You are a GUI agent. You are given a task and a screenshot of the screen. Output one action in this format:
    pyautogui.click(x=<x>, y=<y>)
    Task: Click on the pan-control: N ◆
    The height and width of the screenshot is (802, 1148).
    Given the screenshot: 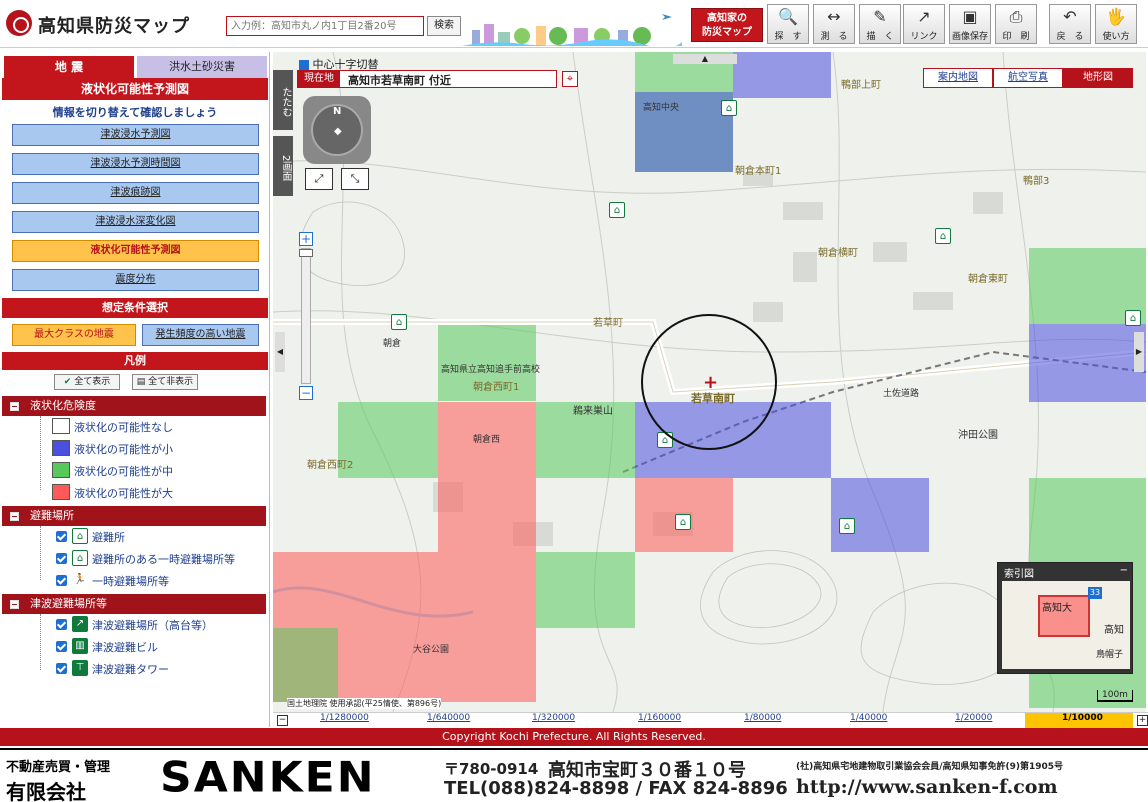 What is the action you would take?
    pyautogui.click(x=337, y=130)
    